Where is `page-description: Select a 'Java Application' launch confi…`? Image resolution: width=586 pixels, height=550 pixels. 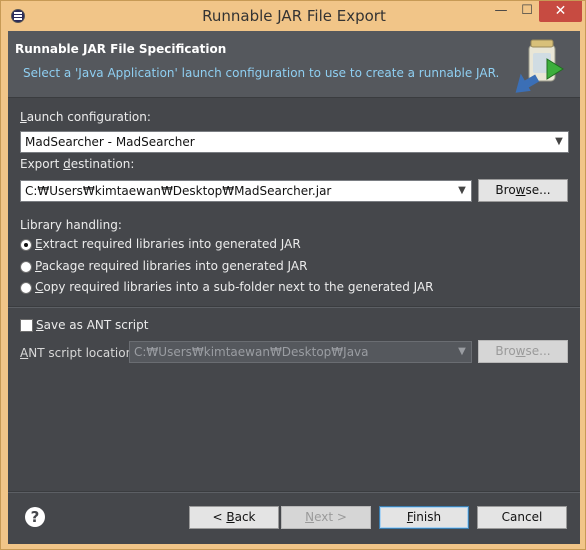
page-description: Select a 'Java Application' launch confi… is located at coordinates (261, 73).